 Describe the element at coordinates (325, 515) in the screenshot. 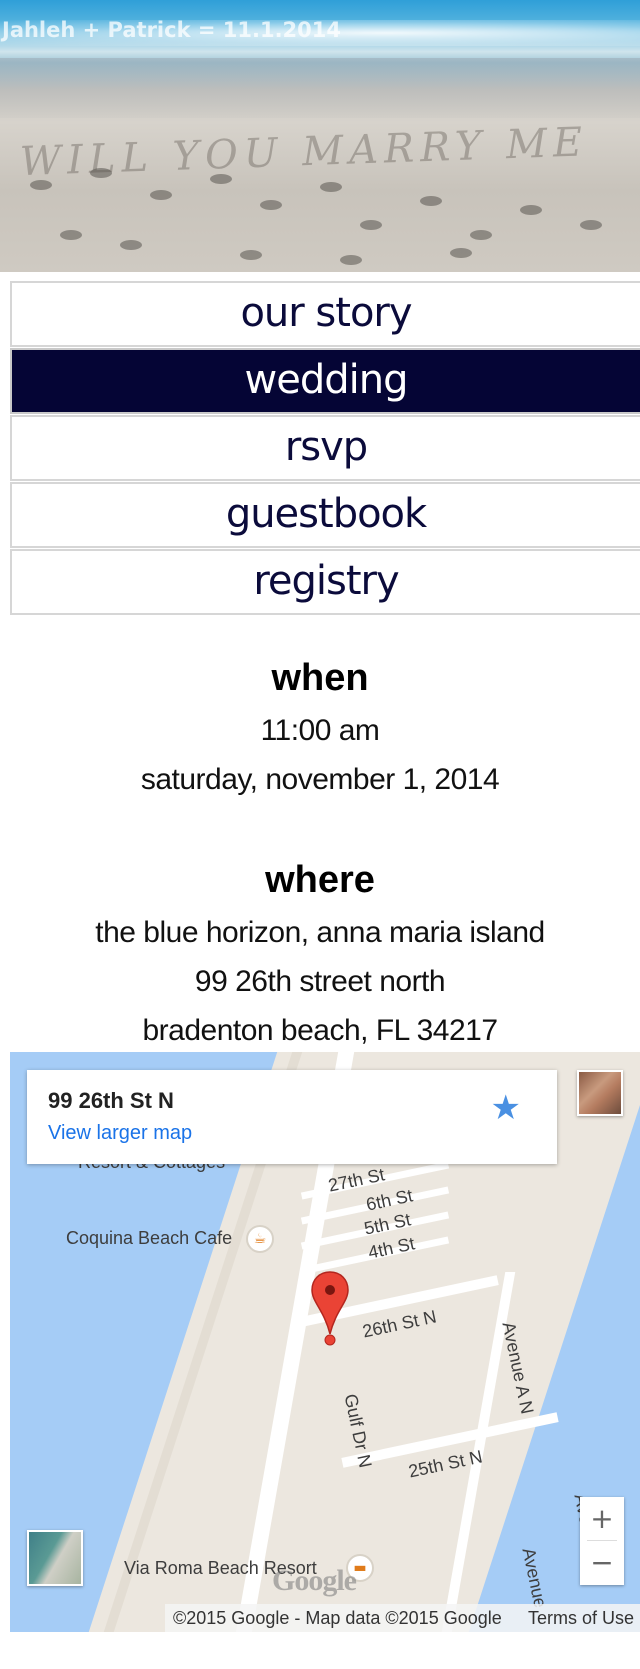

I see `nav-item-guestbook: guestbook` at that location.